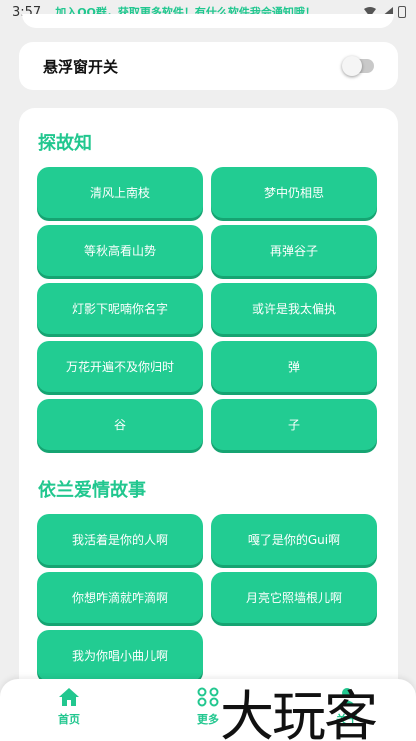 The height and width of the screenshot is (741, 416). What do you see at coordinates (208, 21) in the screenshot?
I see `previous-card-edge` at bounding box center [208, 21].